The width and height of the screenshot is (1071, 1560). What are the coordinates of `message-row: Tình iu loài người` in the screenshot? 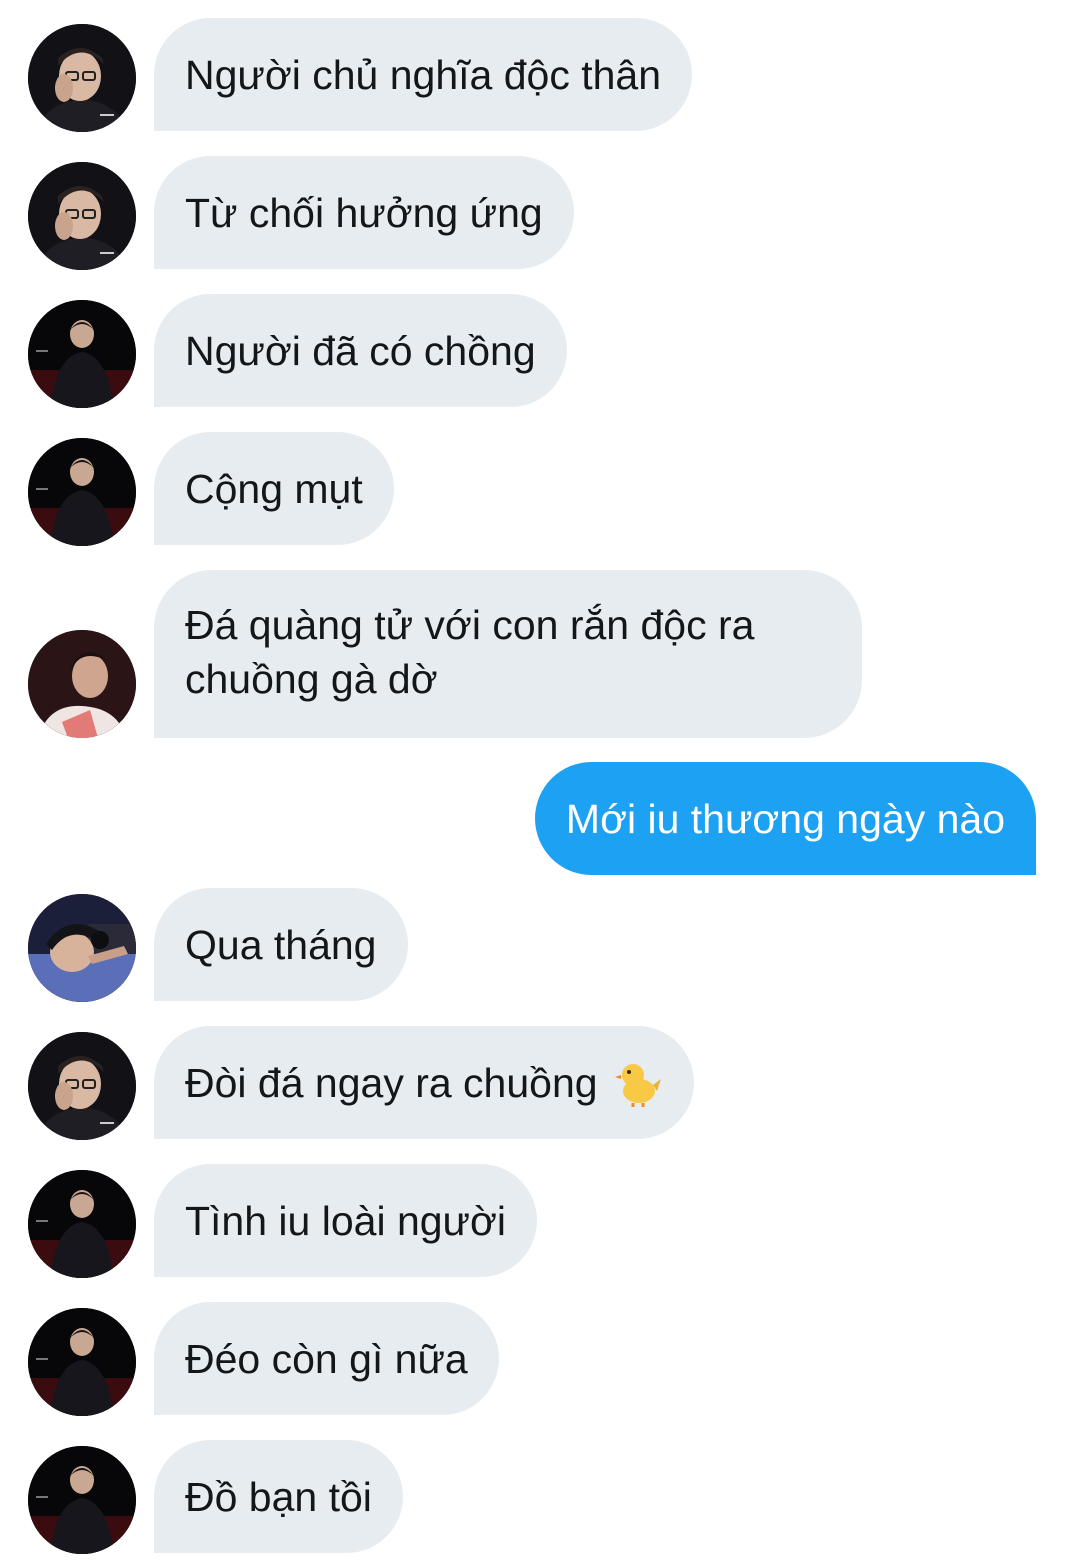 It's located at (535, 1221).